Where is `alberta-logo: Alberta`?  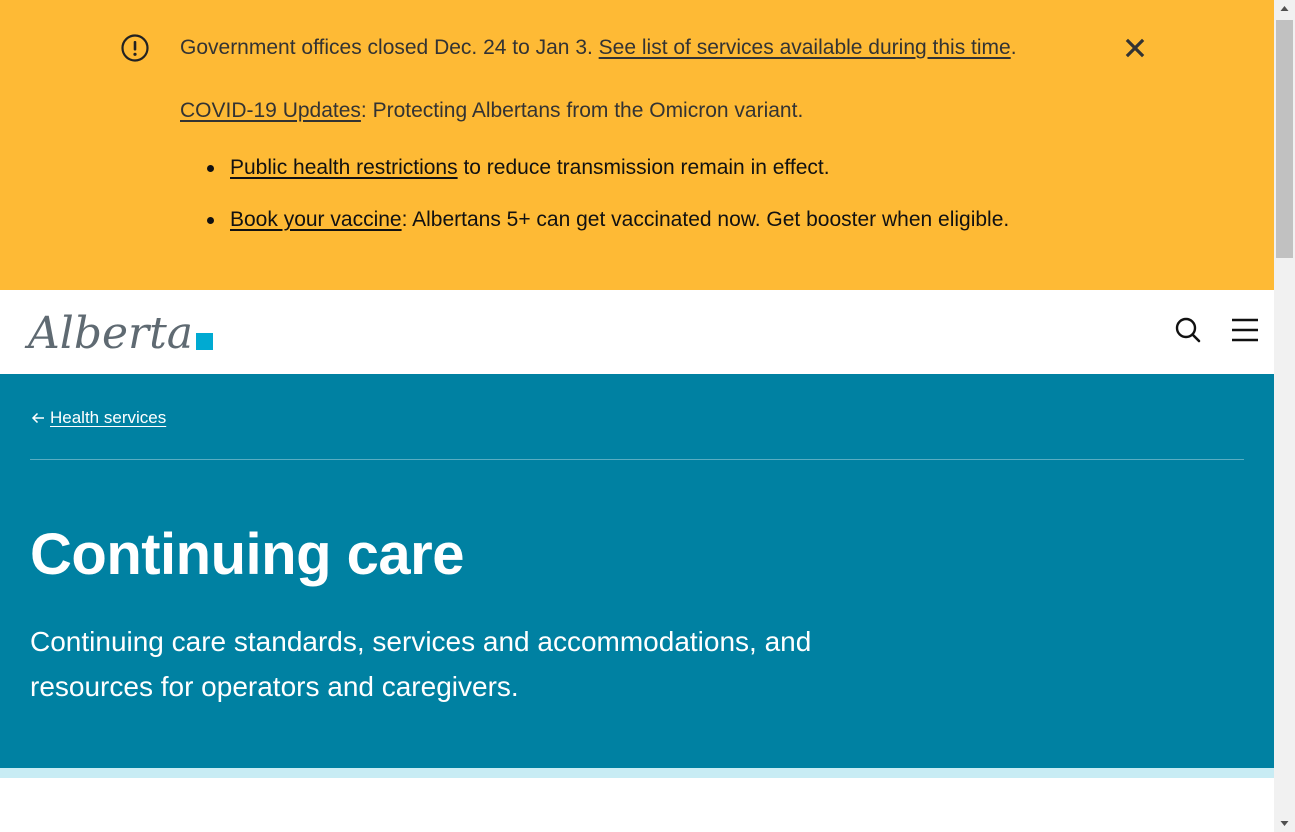
alberta-logo: Alberta is located at coordinates (118, 333).